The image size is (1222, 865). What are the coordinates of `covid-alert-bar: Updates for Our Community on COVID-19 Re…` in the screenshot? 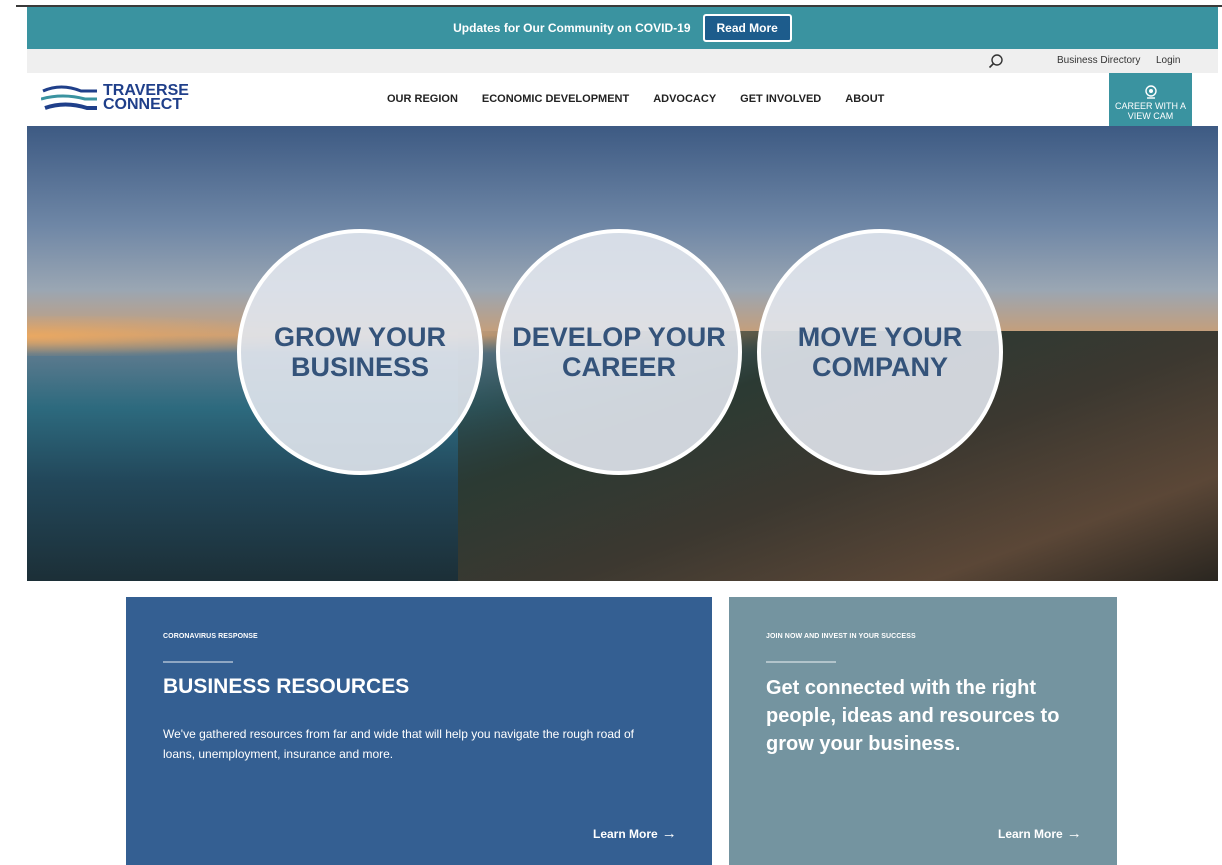 It's located at (622, 28).